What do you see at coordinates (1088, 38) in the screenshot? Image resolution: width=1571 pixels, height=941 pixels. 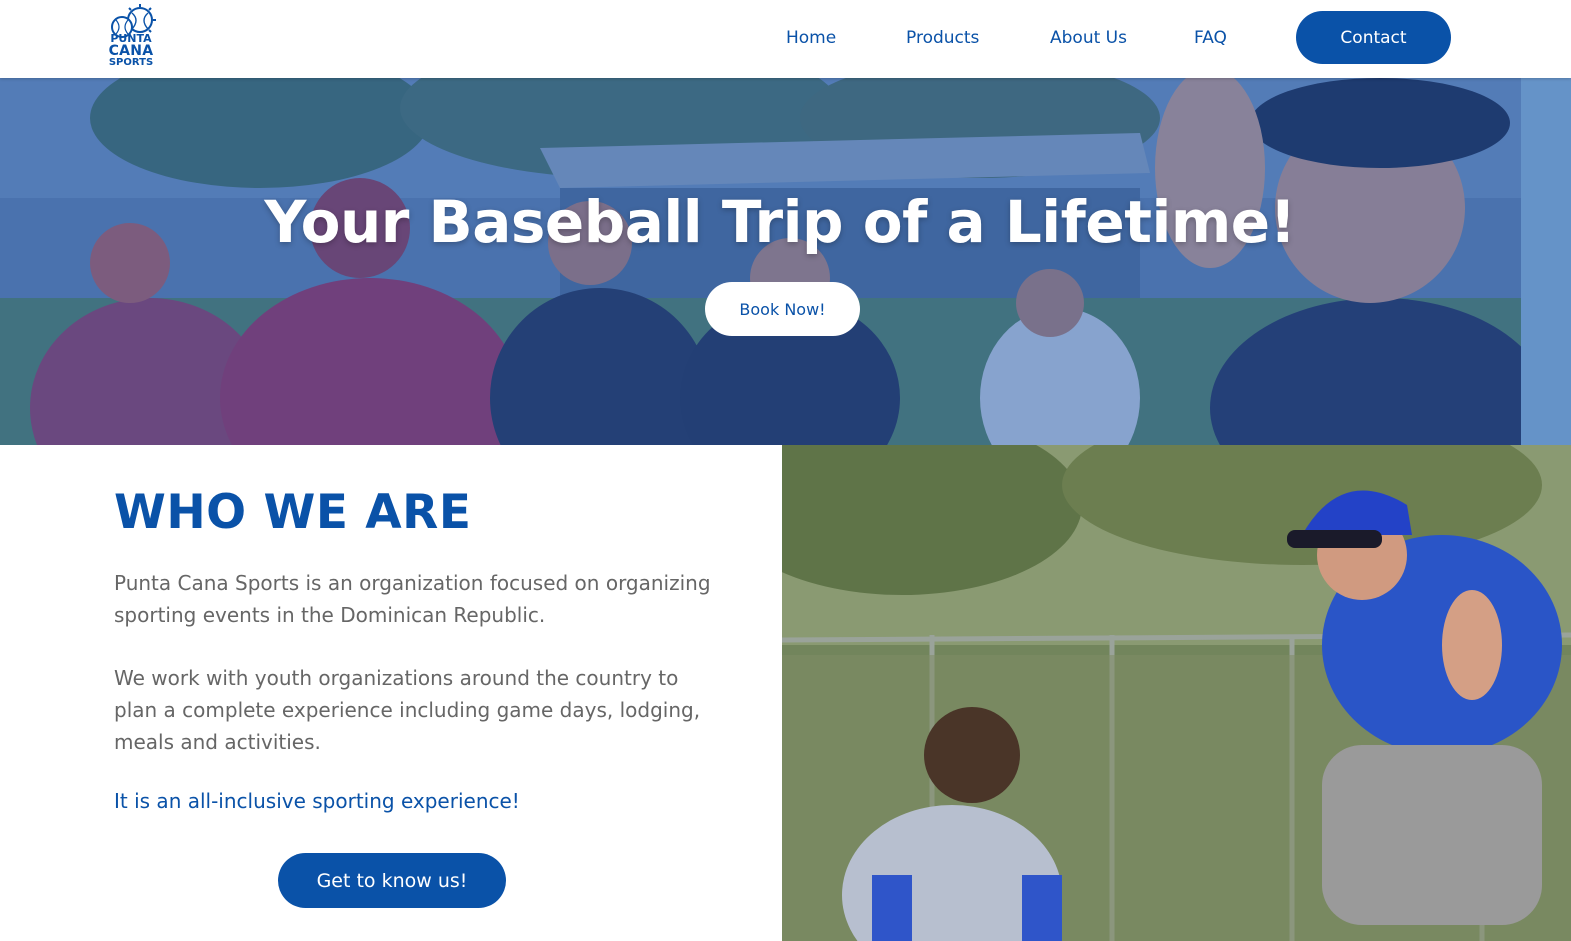 I see `nav-about-us: About Us` at bounding box center [1088, 38].